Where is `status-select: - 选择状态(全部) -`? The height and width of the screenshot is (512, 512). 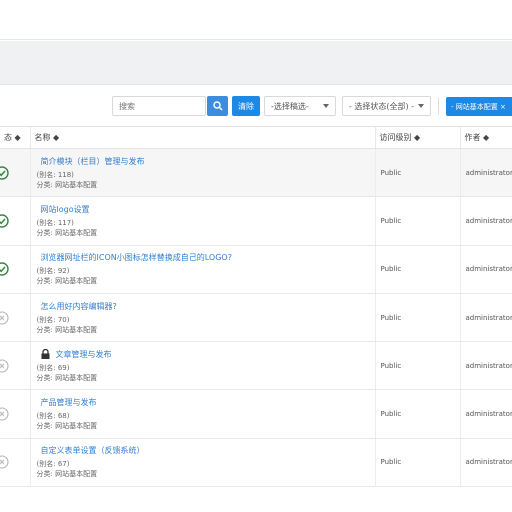
status-select: - 选择状态(全部) - is located at coordinates (386, 106).